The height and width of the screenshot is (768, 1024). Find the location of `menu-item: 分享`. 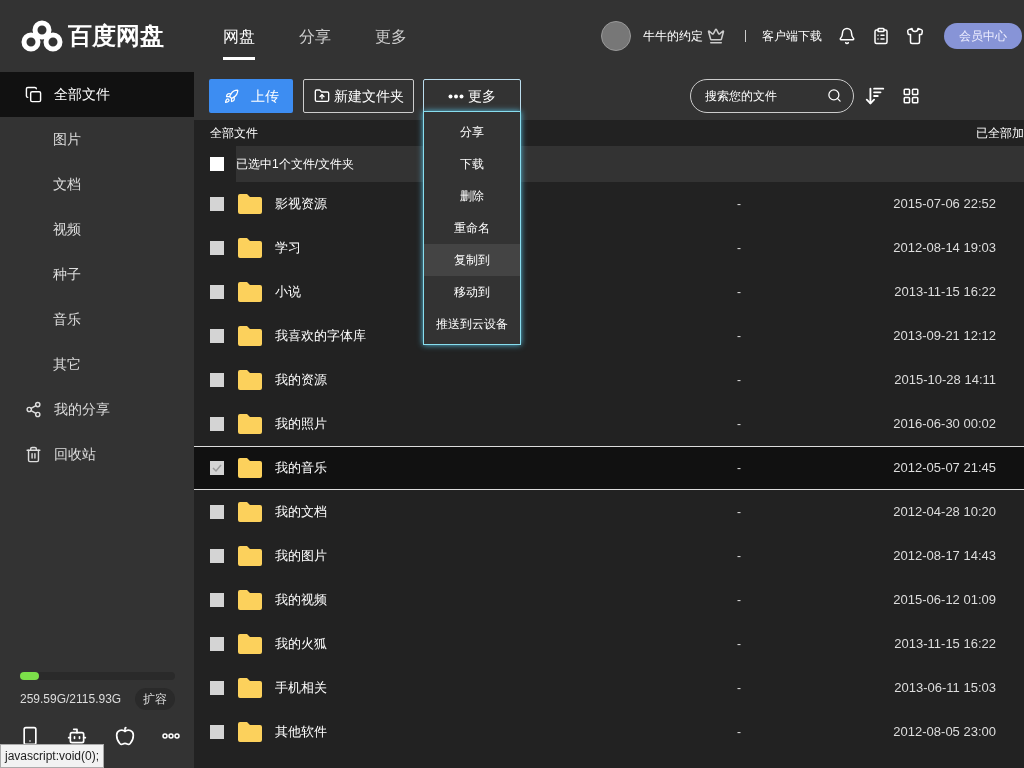

menu-item: 分享 is located at coordinates (472, 132).